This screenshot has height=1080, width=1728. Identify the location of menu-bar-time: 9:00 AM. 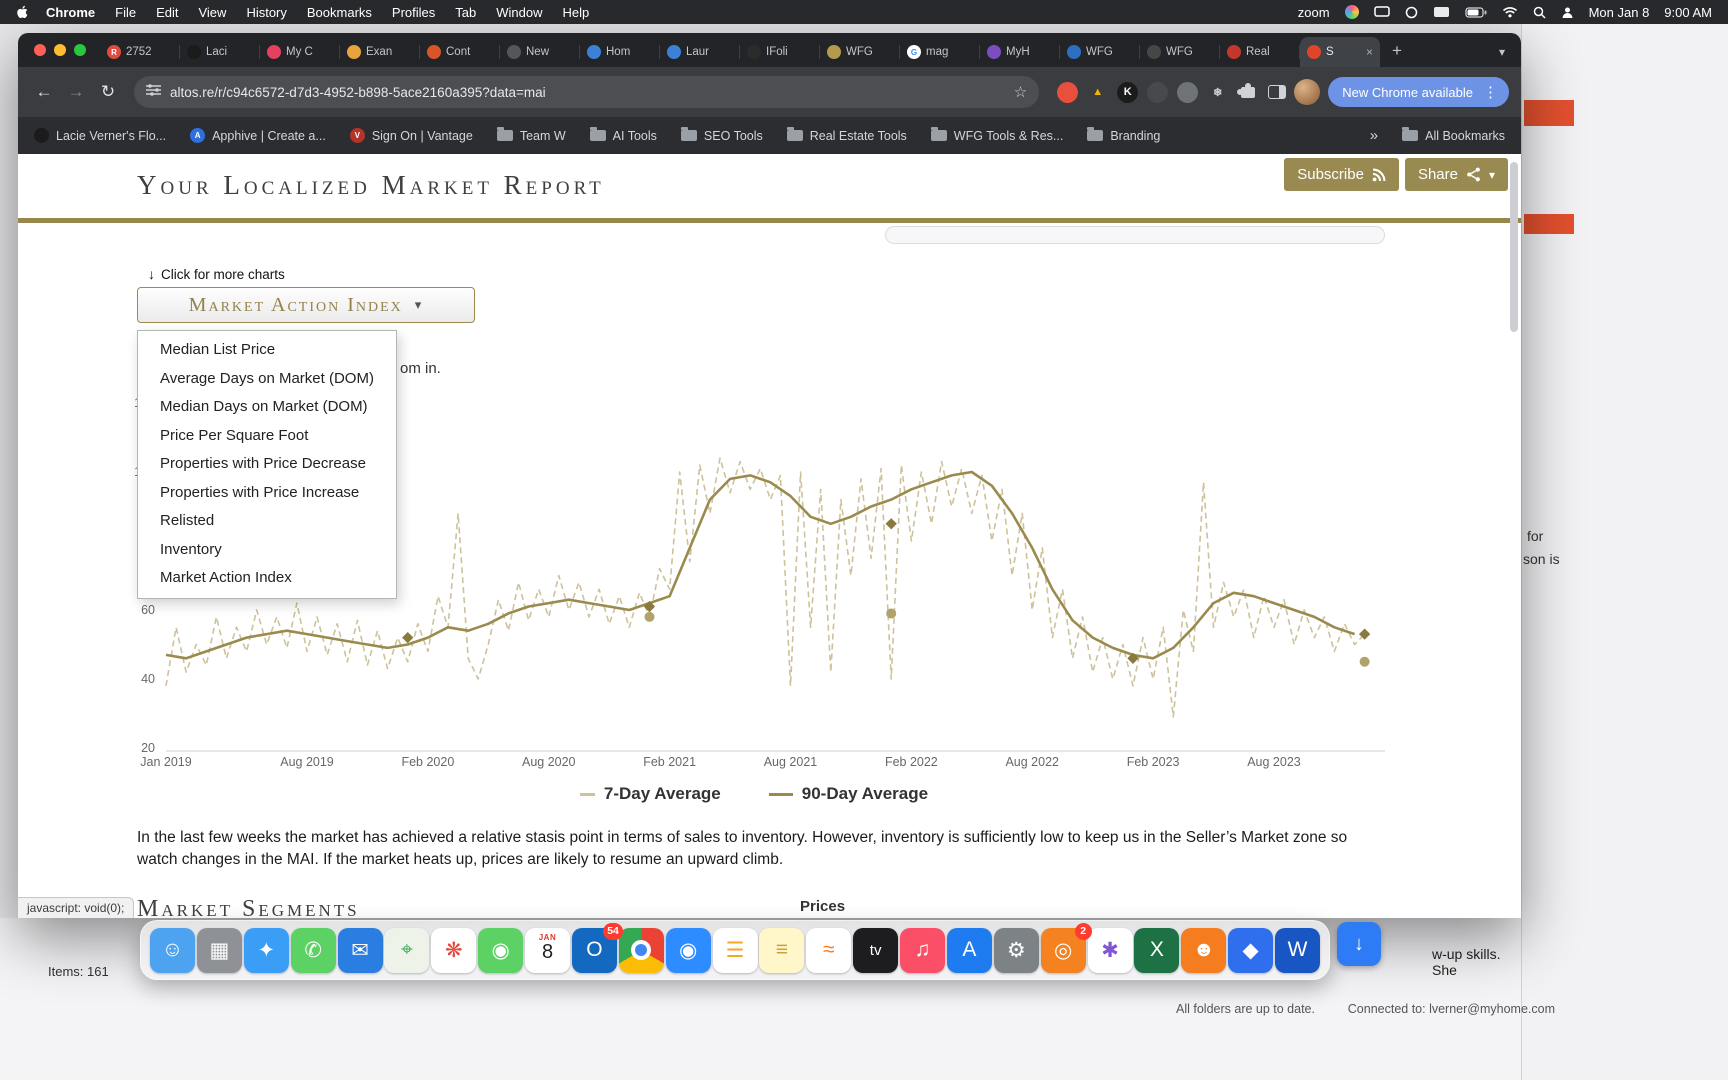
(1688, 12).